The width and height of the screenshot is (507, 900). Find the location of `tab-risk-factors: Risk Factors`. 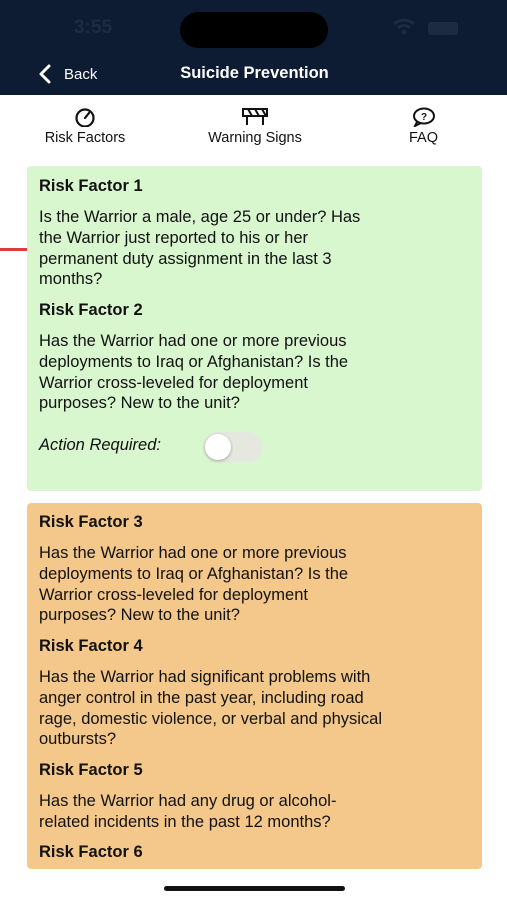

tab-risk-factors: Risk Factors is located at coordinates (85, 126).